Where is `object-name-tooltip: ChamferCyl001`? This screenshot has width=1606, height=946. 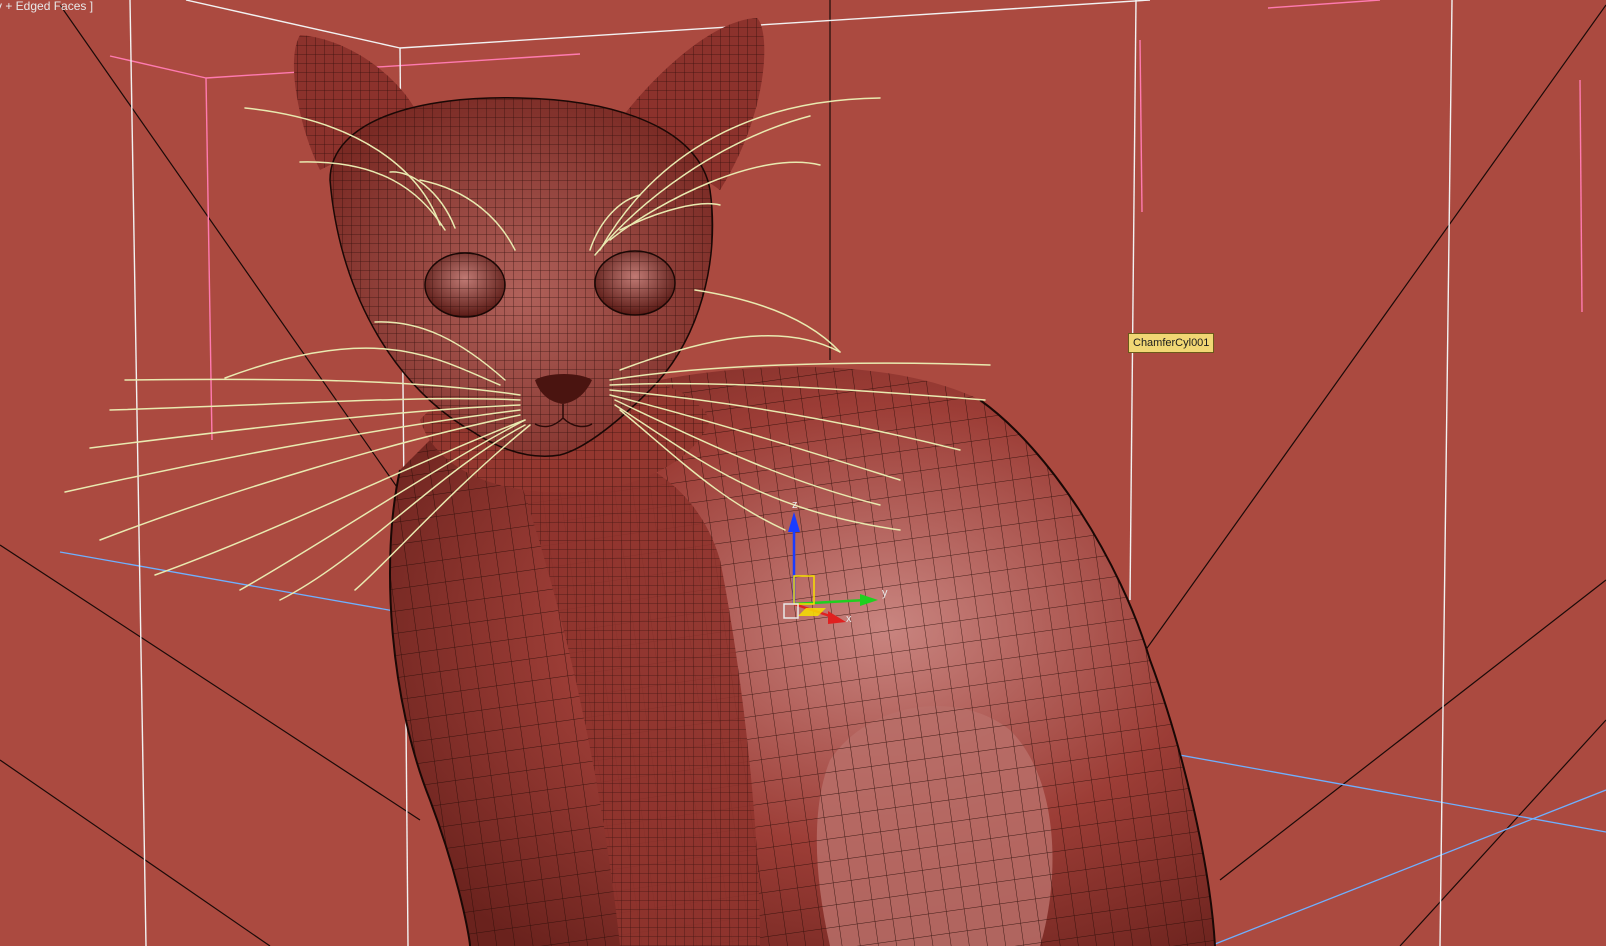
object-name-tooltip: ChamferCyl001 is located at coordinates (1171, 343).